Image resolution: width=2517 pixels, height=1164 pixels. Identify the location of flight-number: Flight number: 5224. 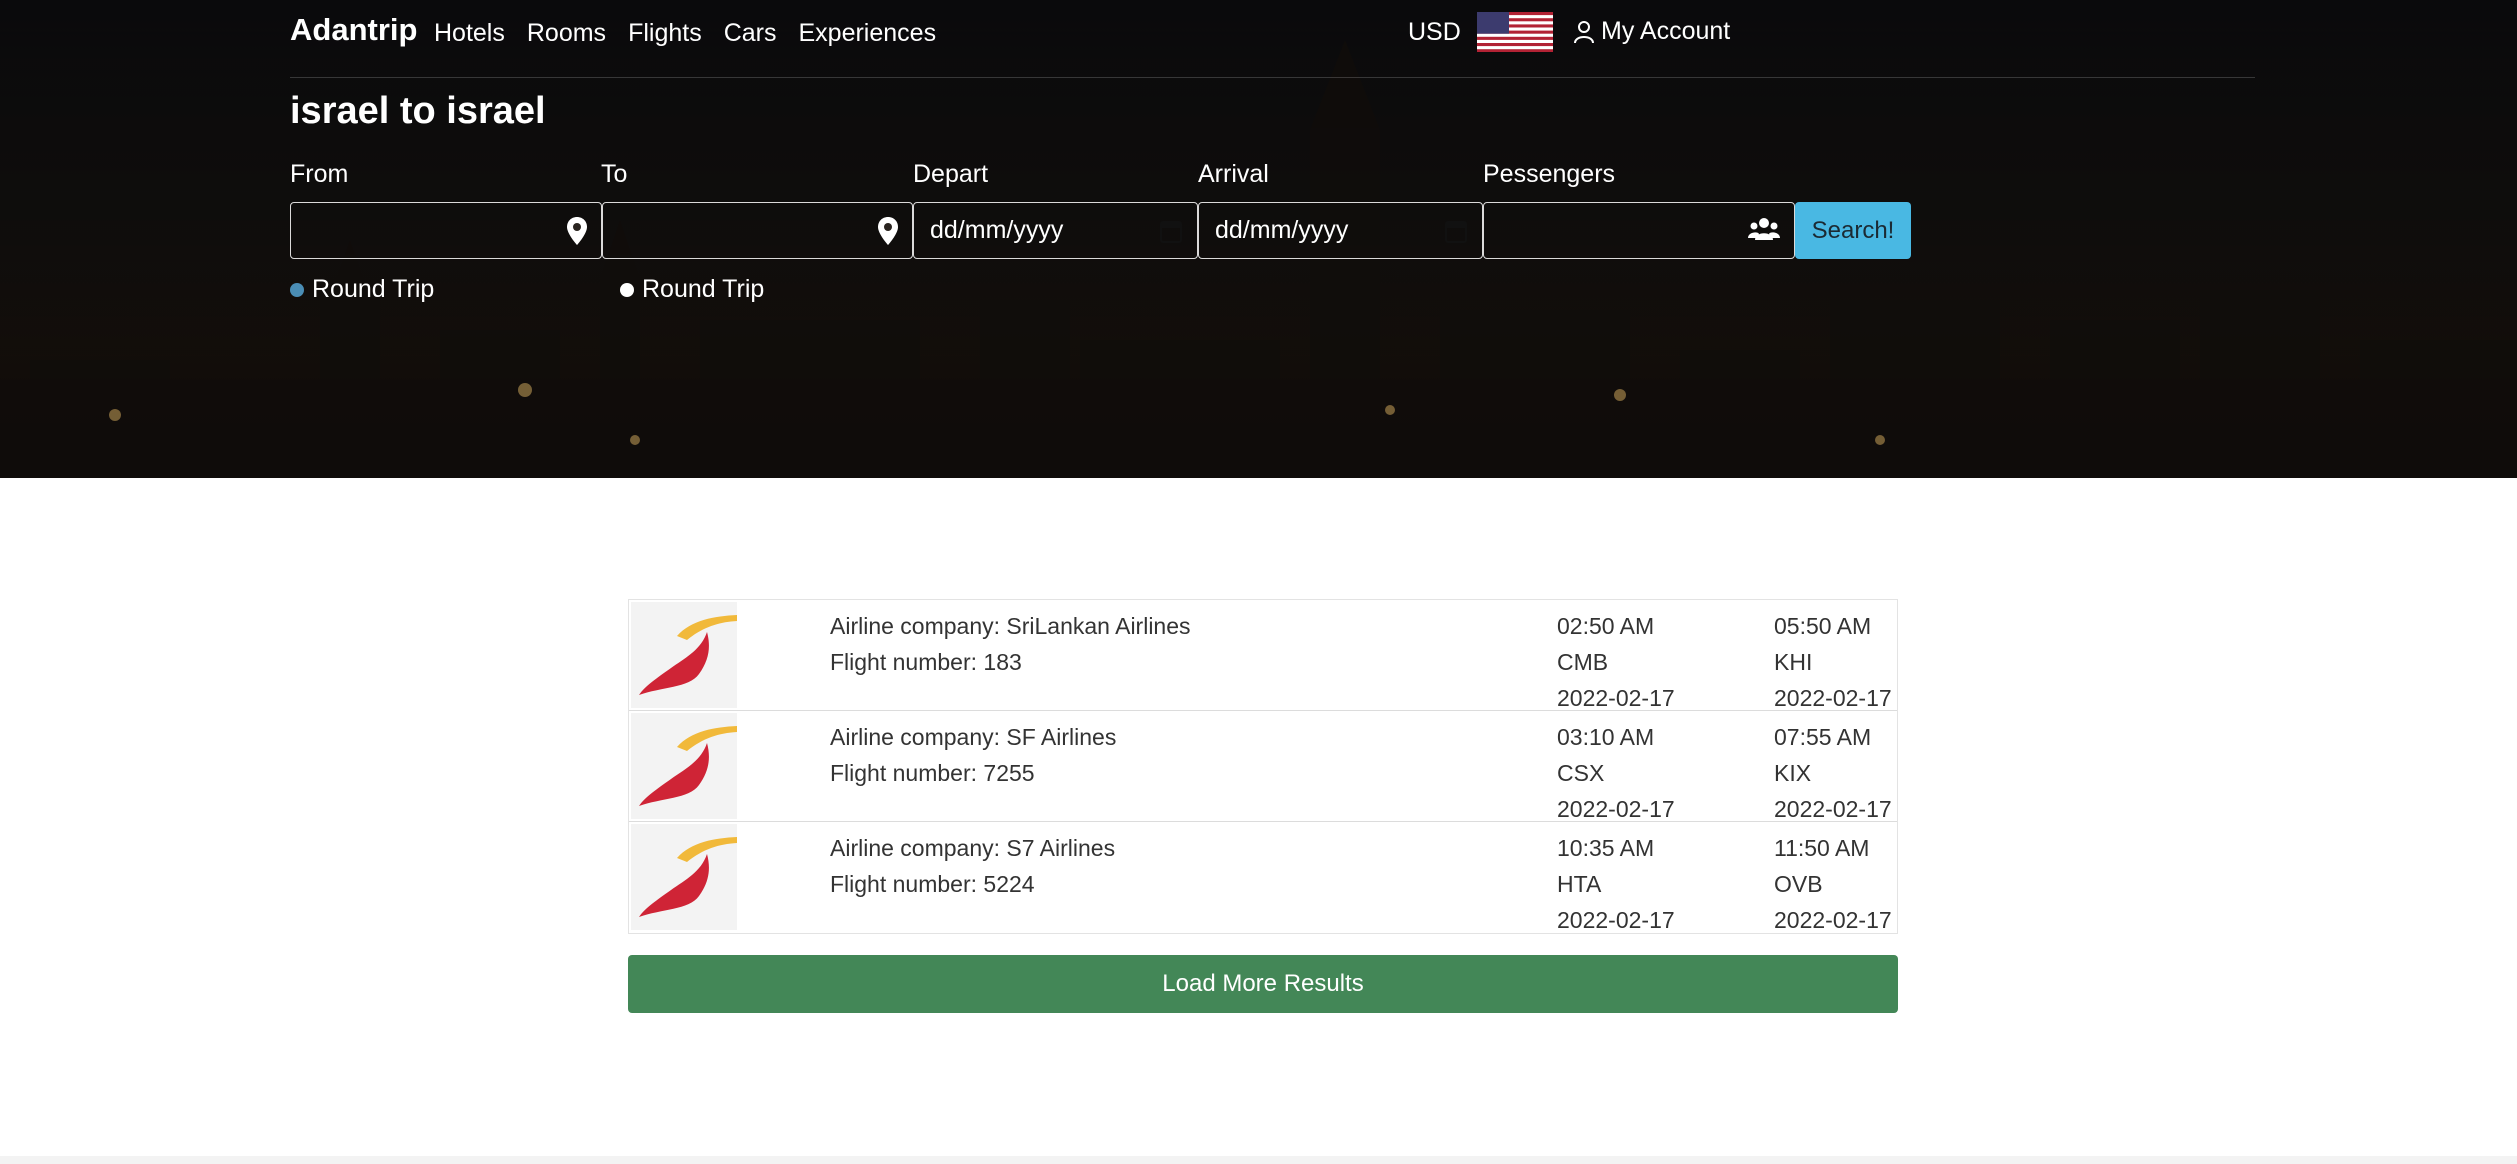
(932, 884).